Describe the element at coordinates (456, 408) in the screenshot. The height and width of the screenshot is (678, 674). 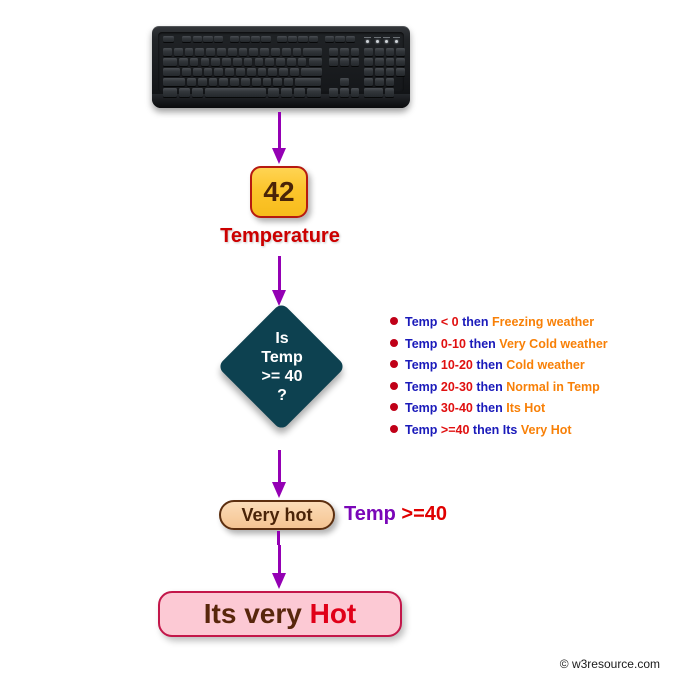
I see `legend-range: 30-40` at that location.